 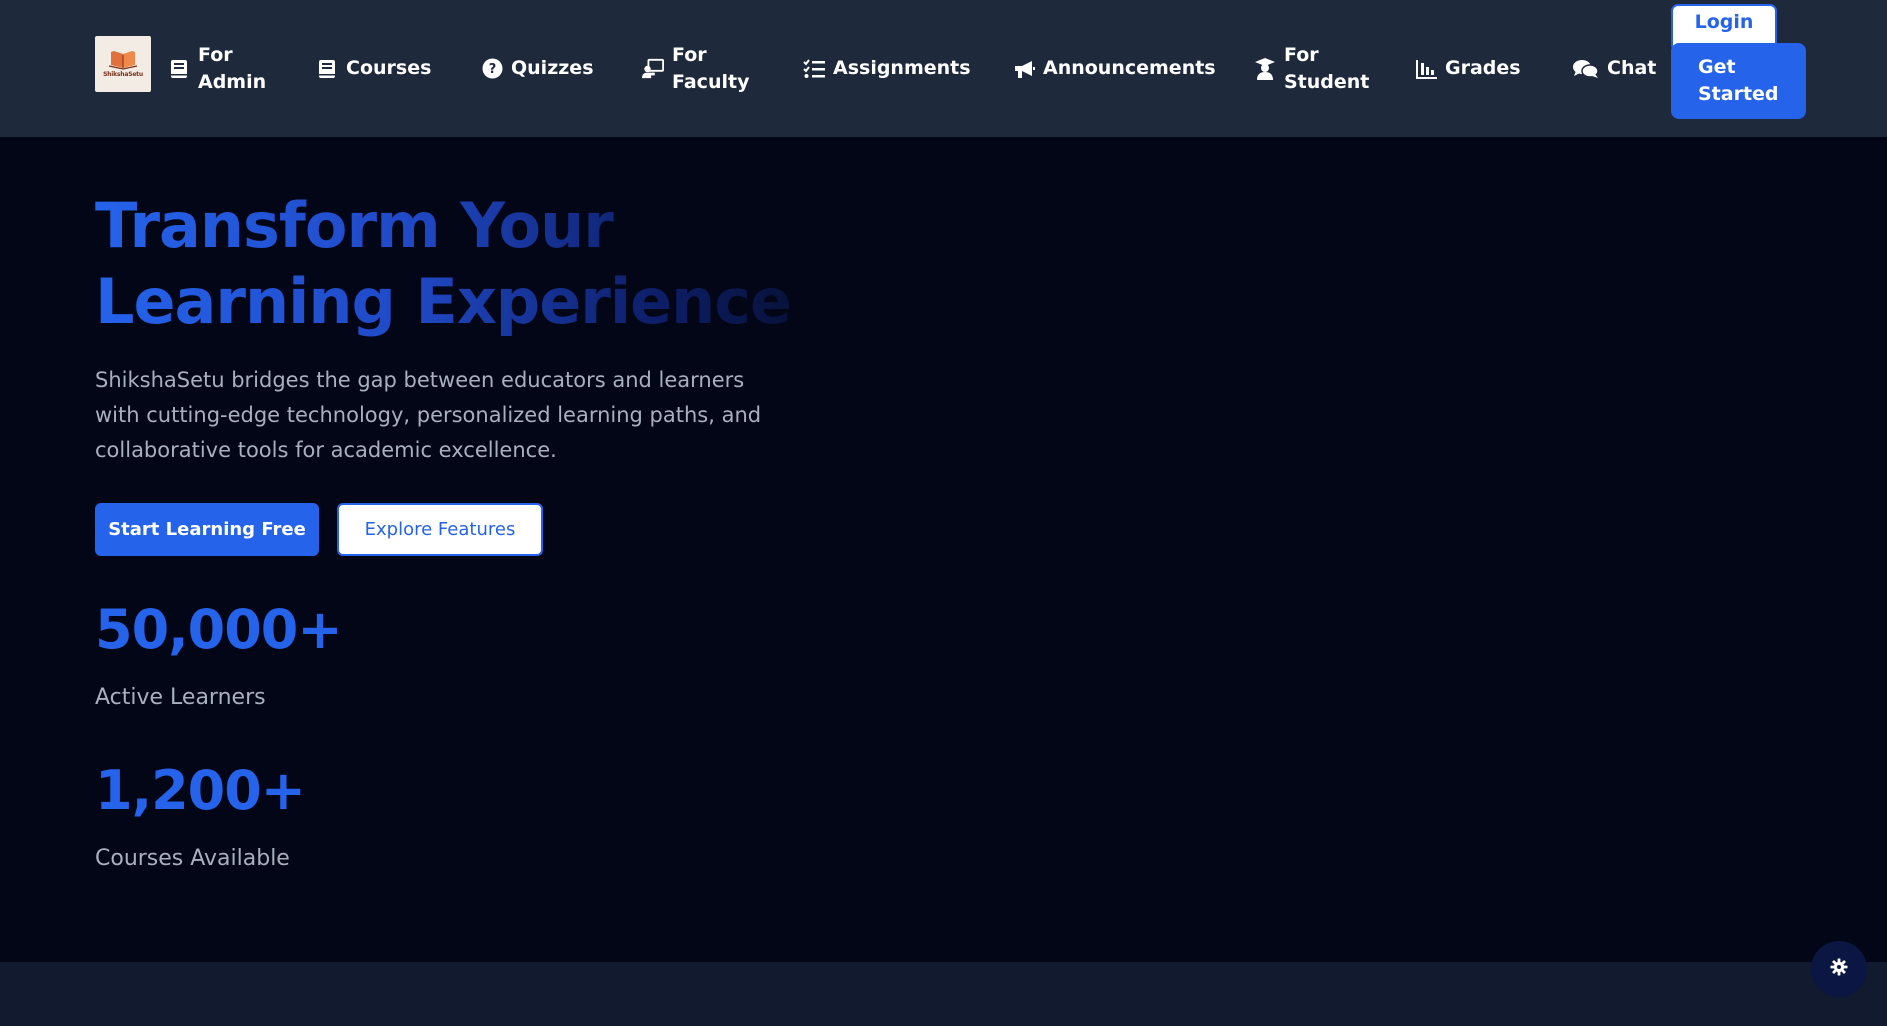 I want to click on gear-icon, so click(x=1839, y=969).